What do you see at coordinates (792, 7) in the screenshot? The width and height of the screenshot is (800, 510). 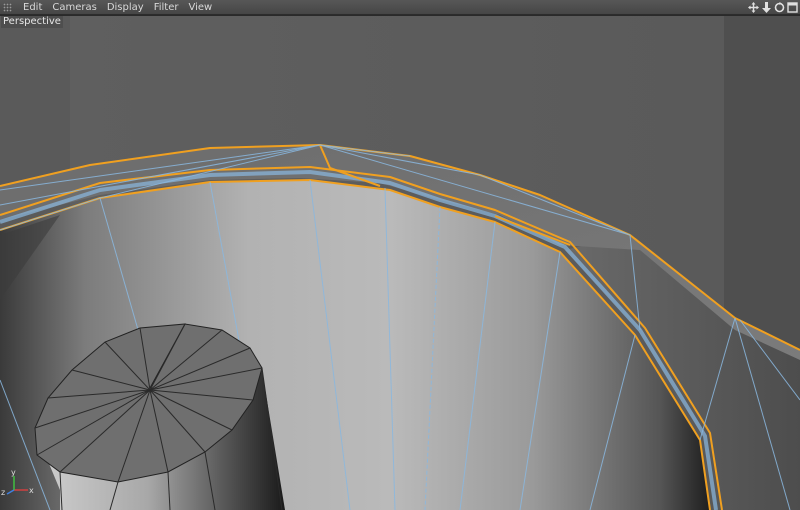 I see `maximize-icon` at bounding box center [792, 7].